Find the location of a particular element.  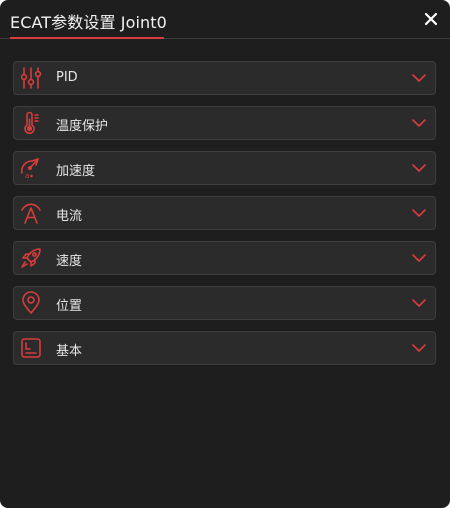

section-pid: PID is located at coordinates (224, 78).